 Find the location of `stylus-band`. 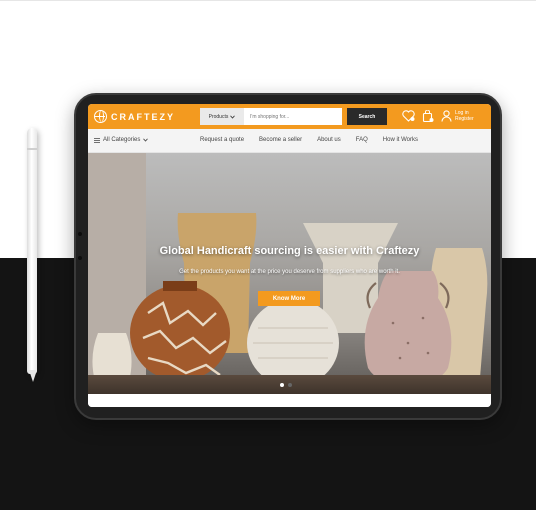

stylus-band is located at coordinates (32, 149).